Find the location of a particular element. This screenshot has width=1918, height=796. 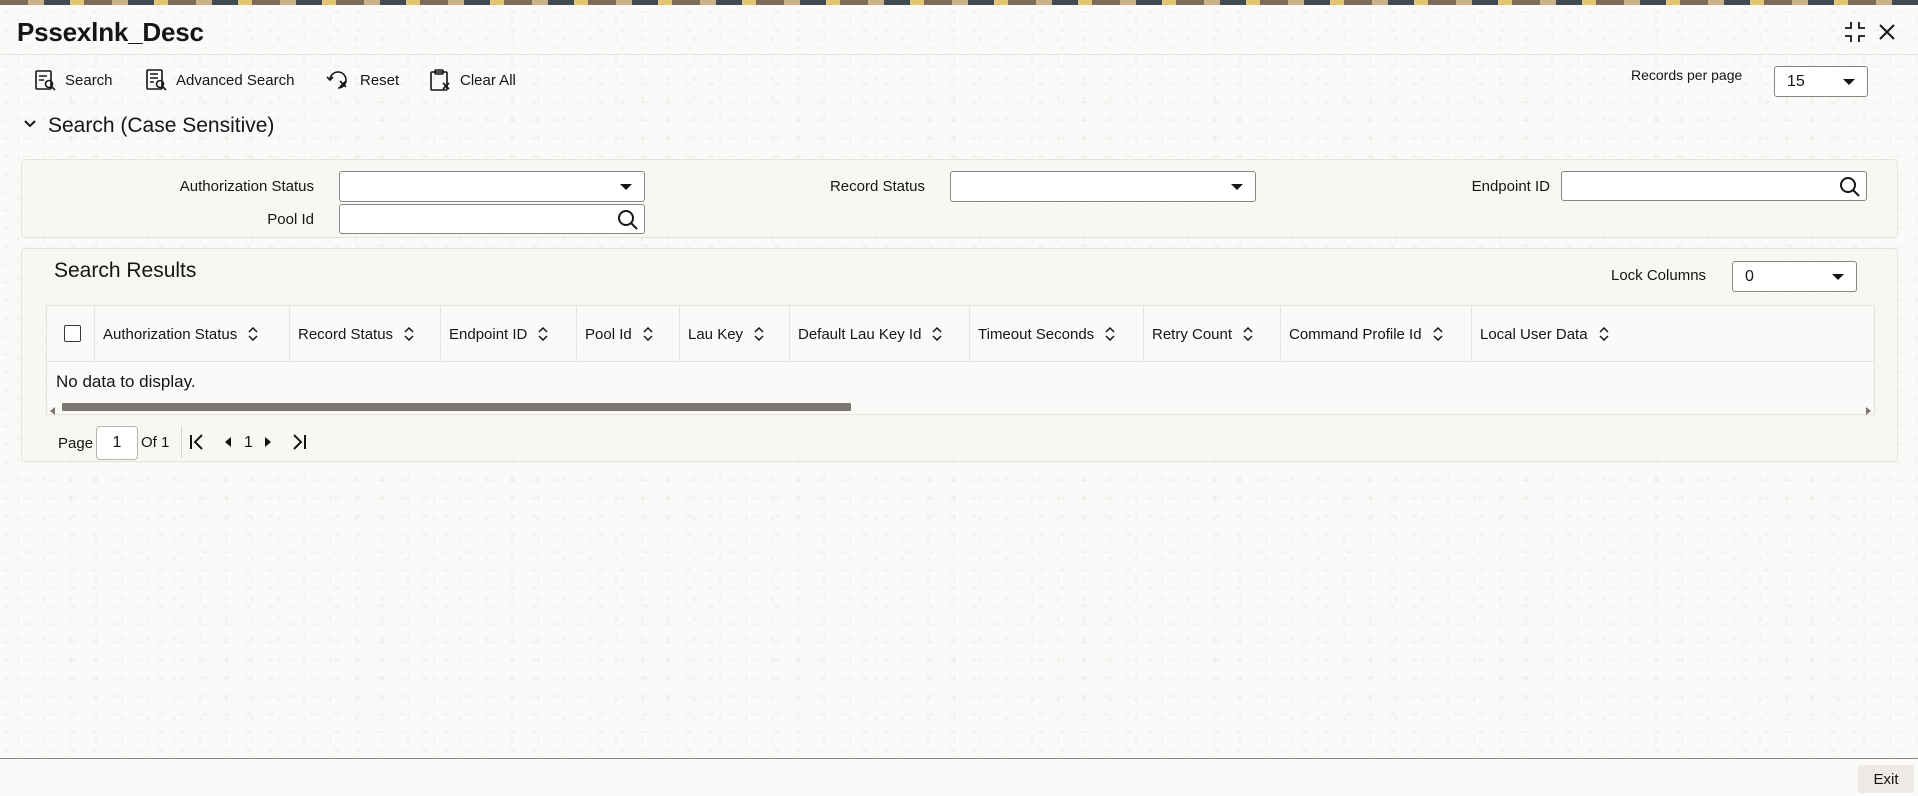

pagination: Page is located at coordinates (75, 443).